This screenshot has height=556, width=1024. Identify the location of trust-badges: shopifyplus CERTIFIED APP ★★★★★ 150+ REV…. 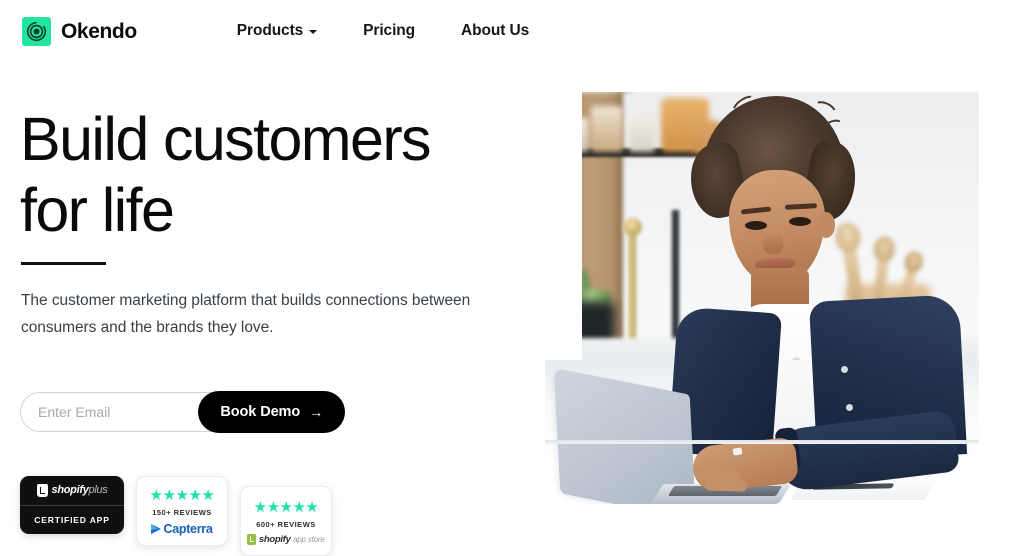
(176, 516).